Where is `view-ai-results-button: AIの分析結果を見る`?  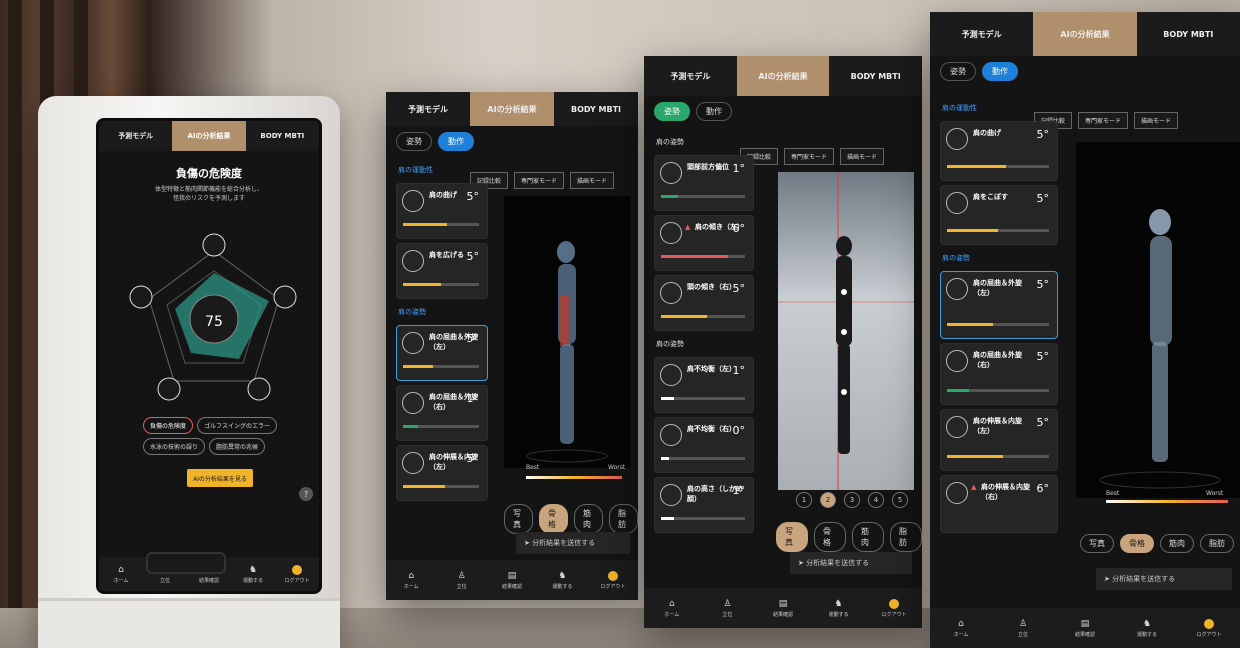 view-ai-results-button: AIの分析結果を見る is located at coordinates (220, 478).